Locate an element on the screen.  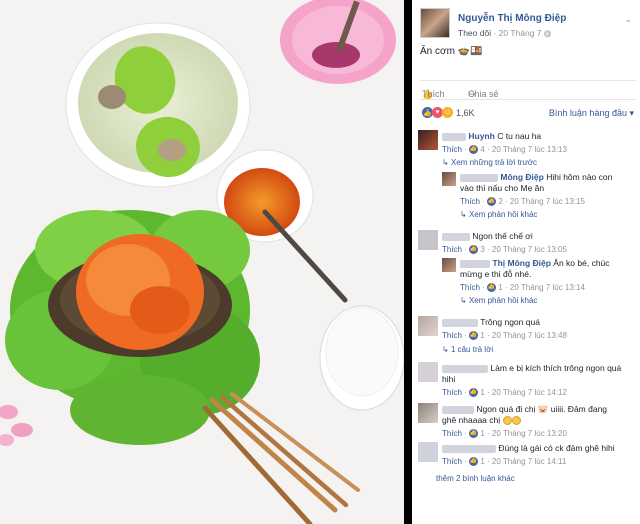
commenter-name: Huynh is located at coordinates (481, 136).